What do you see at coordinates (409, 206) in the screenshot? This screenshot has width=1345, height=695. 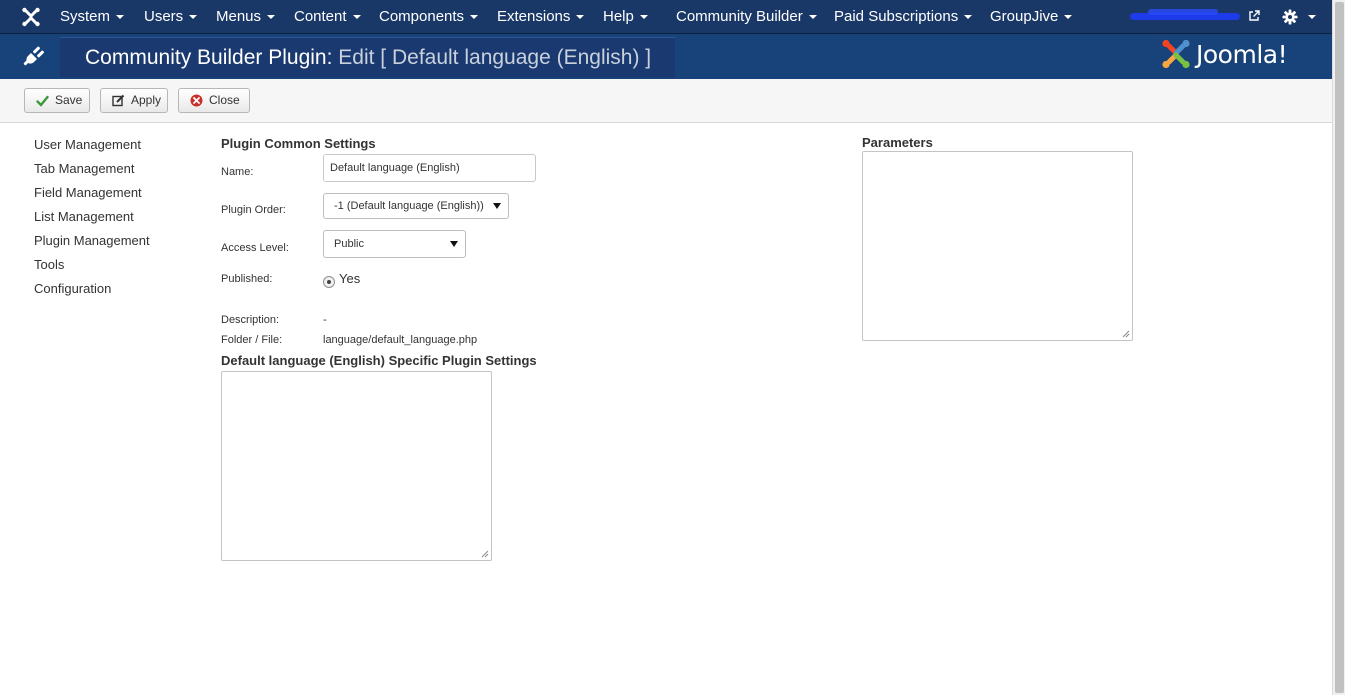 I see `plugin-order-value: -1 (Default language (English))` at bounding box center [409, 206].